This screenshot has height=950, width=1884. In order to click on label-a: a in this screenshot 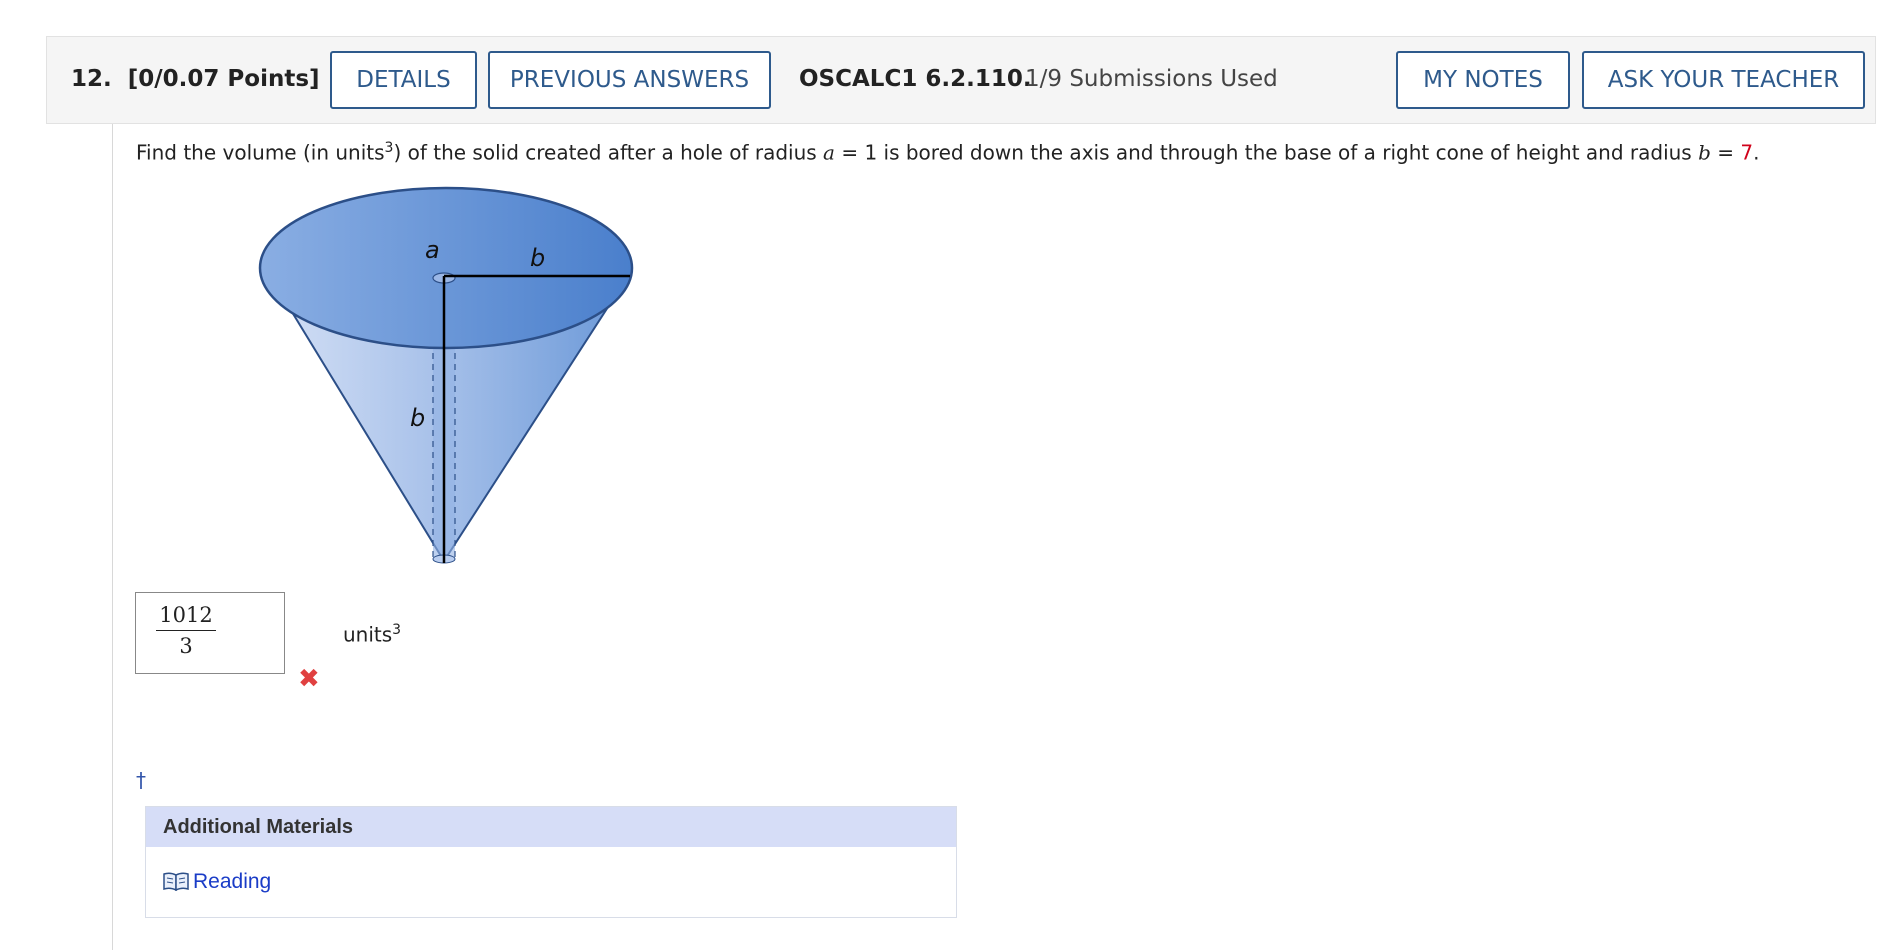, I will do `click(432, 250)`.